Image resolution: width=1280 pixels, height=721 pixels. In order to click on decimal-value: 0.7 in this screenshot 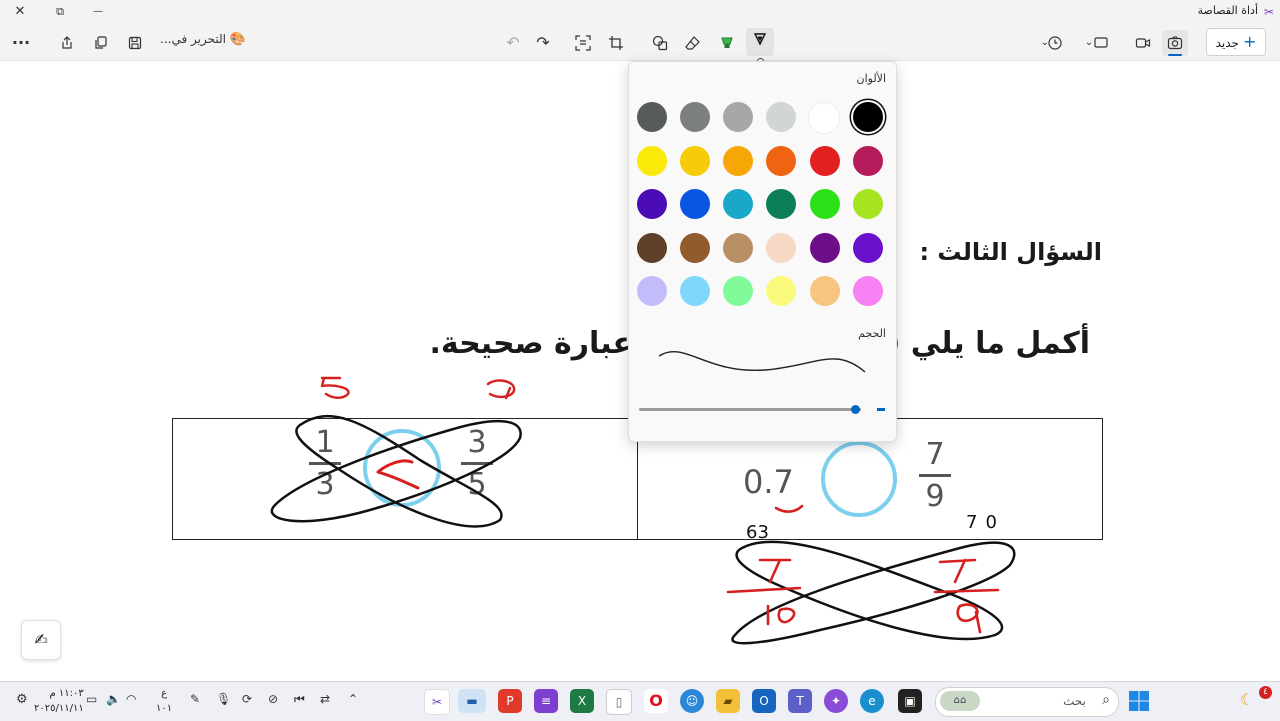, I will do `click(768, 482)`.